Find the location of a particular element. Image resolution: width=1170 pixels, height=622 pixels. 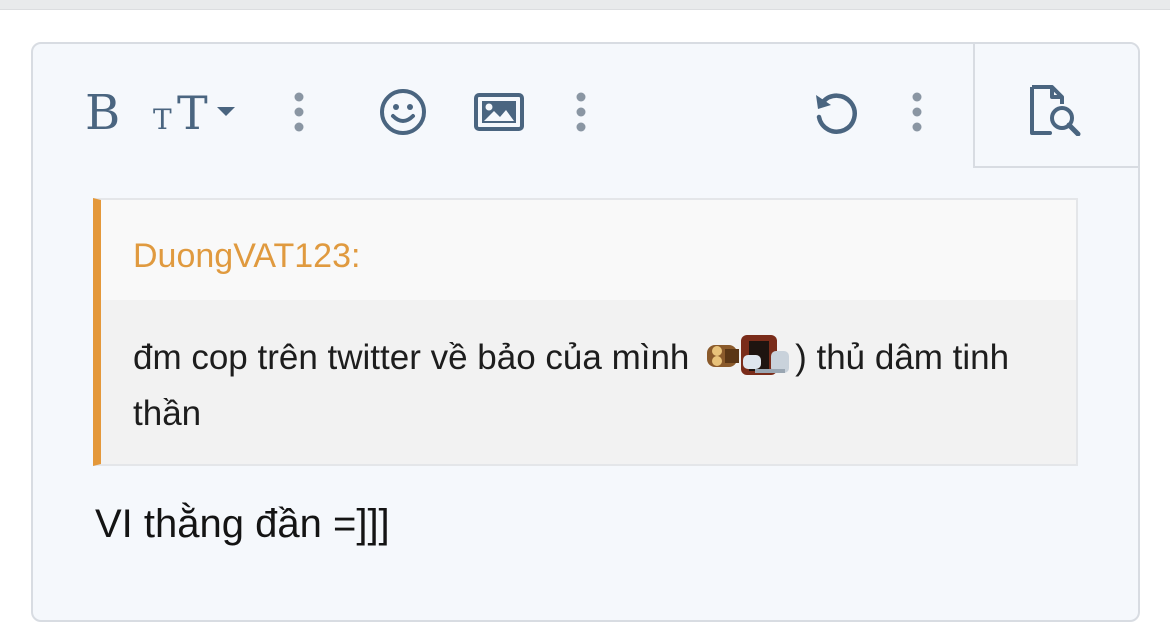

smiley-icon is located at coordinates (403, 112).